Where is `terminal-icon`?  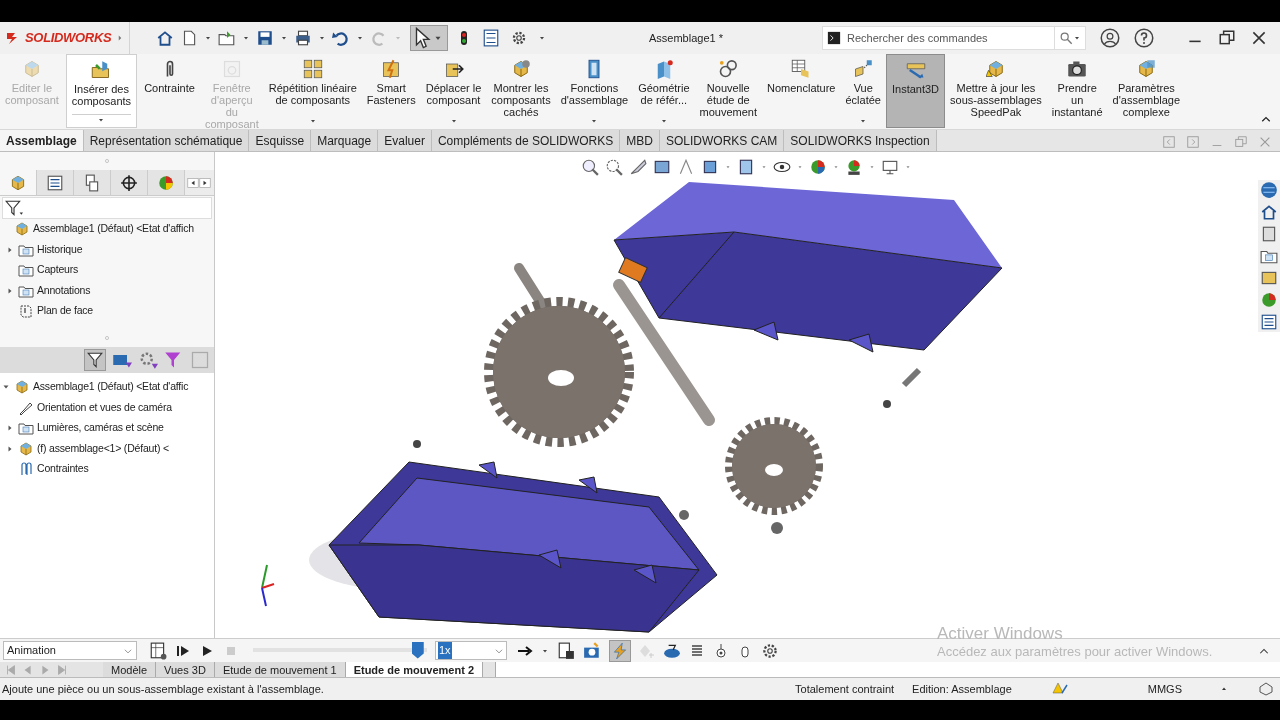
terminal-icon is located at coordinates (834, 38).